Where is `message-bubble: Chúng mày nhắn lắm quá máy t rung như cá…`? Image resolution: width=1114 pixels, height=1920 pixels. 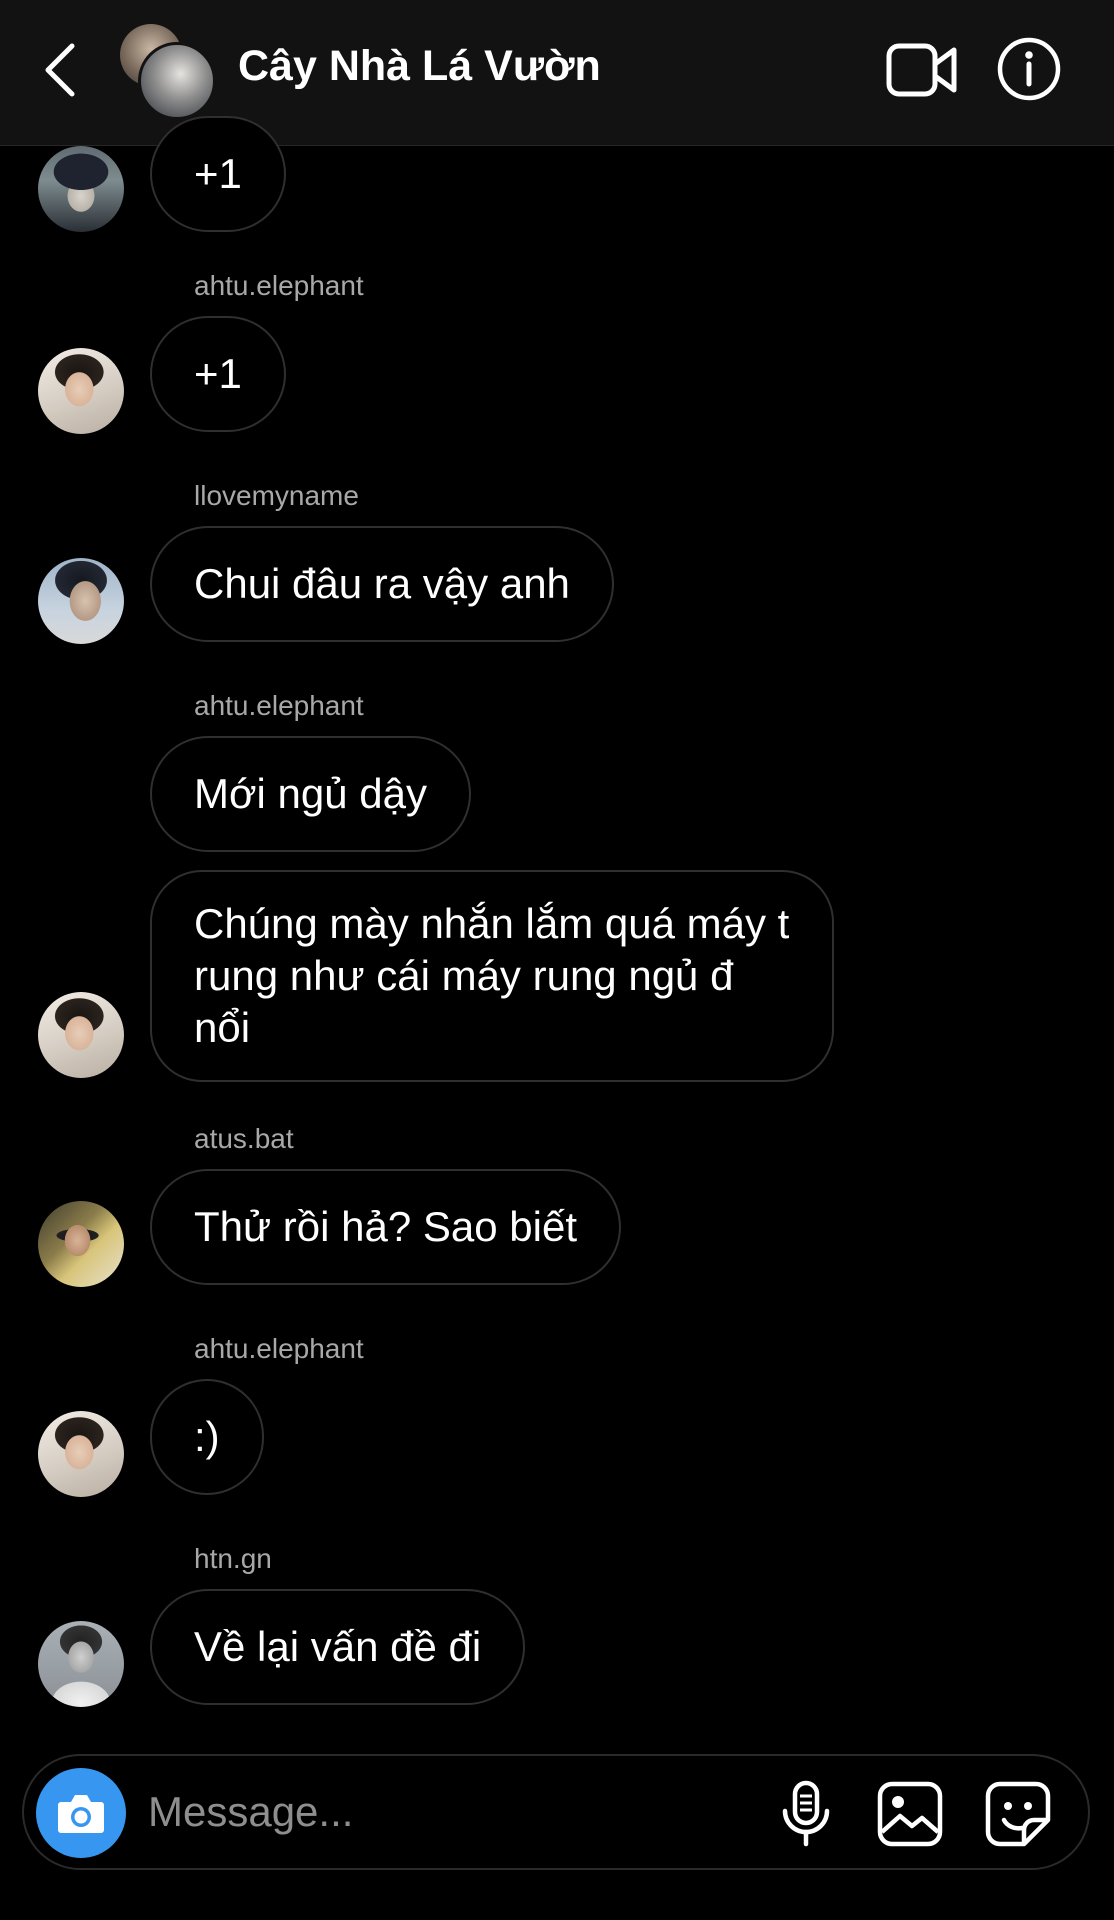 message-bubble: Chúng mày nhắn lắm quá máy t rung như cá… is located at coordinates (492, 976).